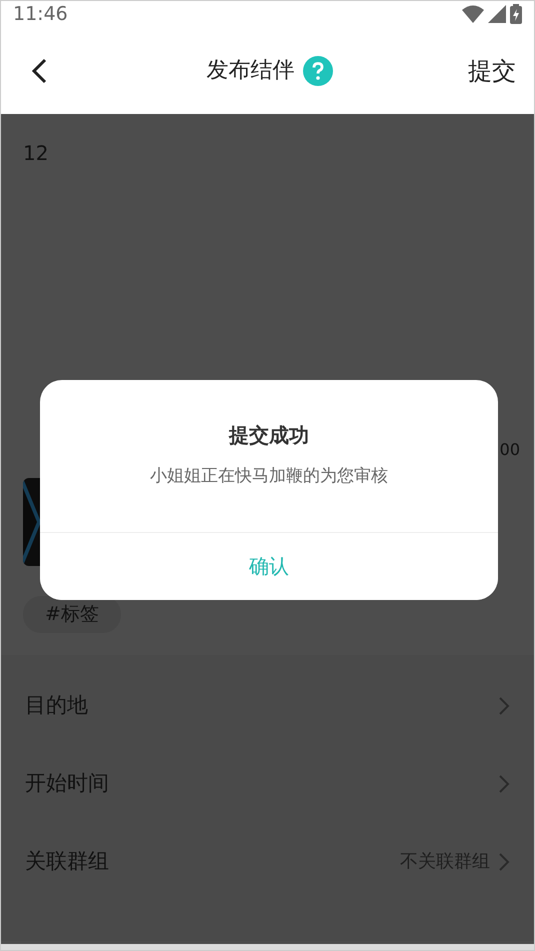 This screenshot has width=535, height=951. Describe the element at coordinates (250, 71) in the screenshot. I see `page-title: 发布结伴` at that location.